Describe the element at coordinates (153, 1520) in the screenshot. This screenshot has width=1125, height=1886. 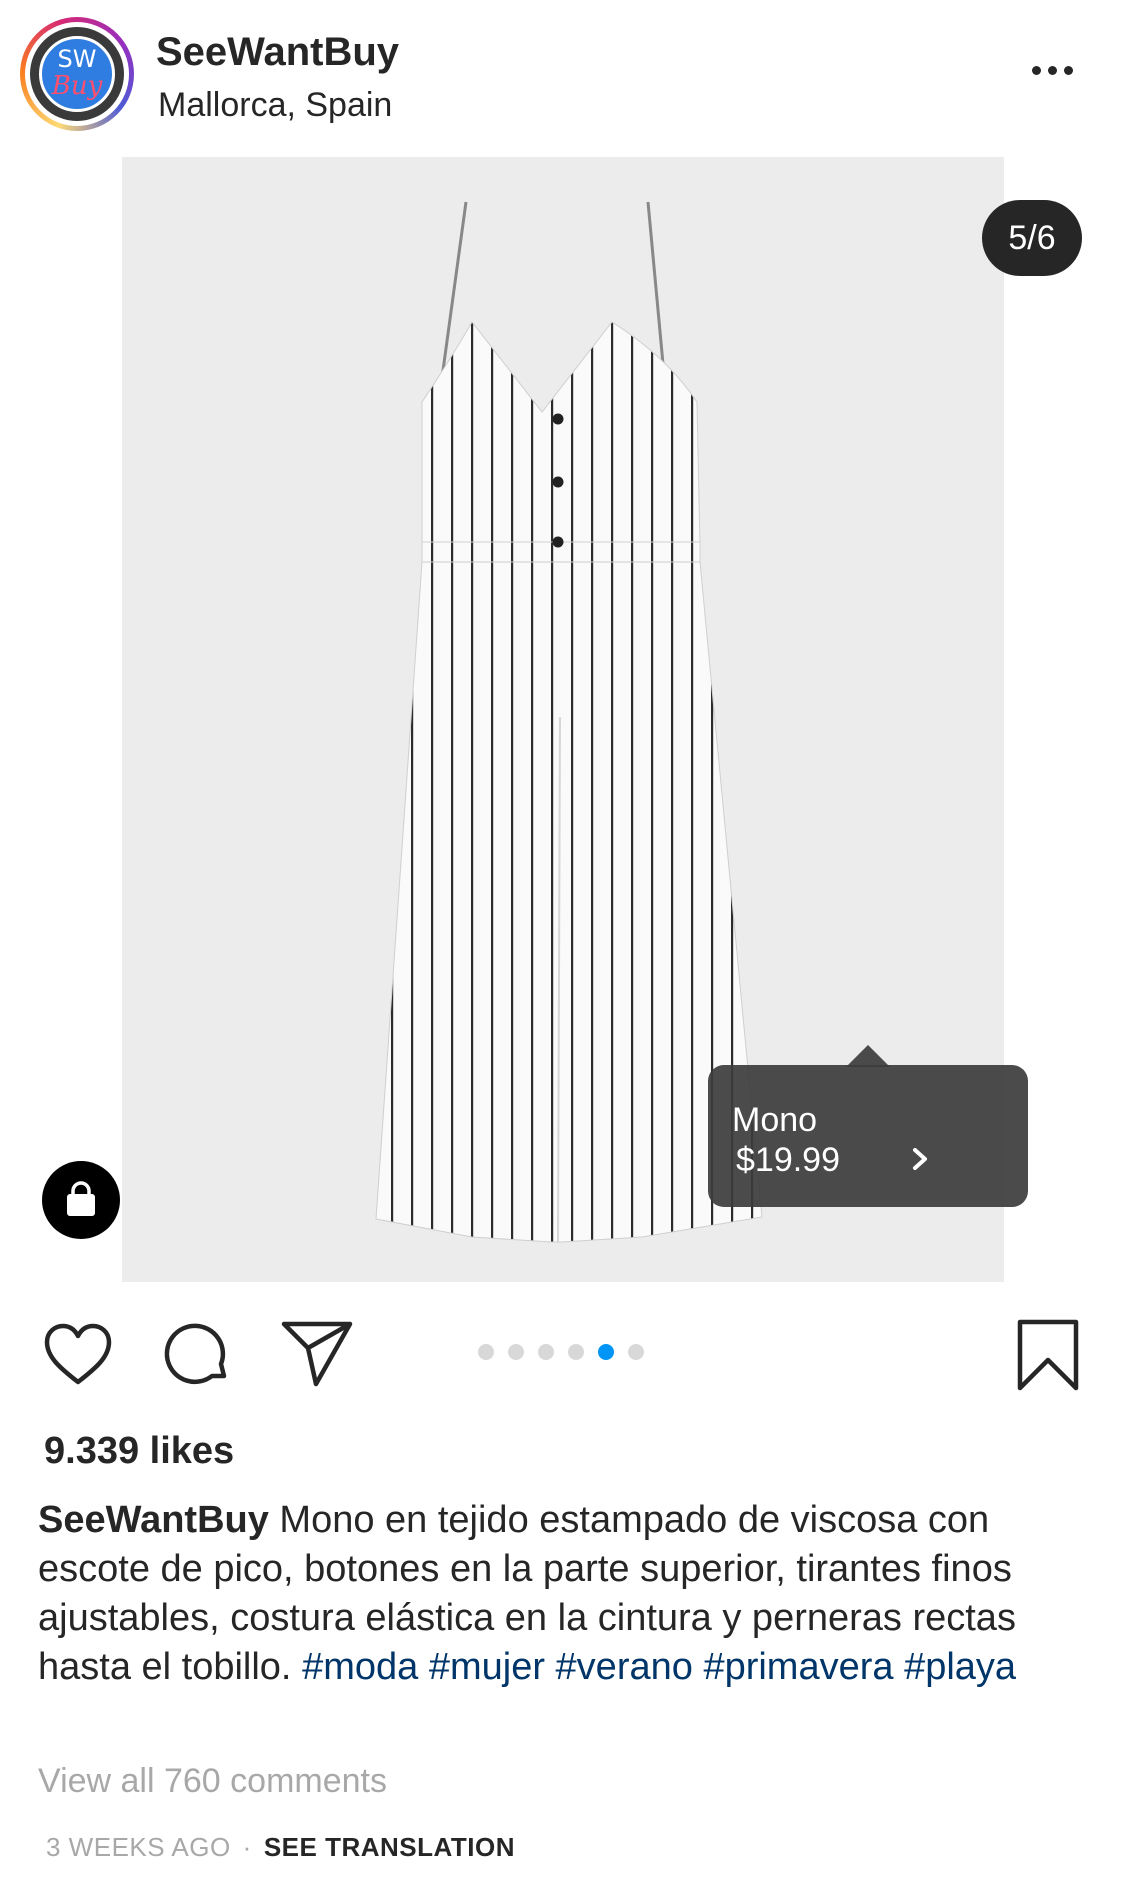
I see `caption-username: SeeWantBuy` at that location.